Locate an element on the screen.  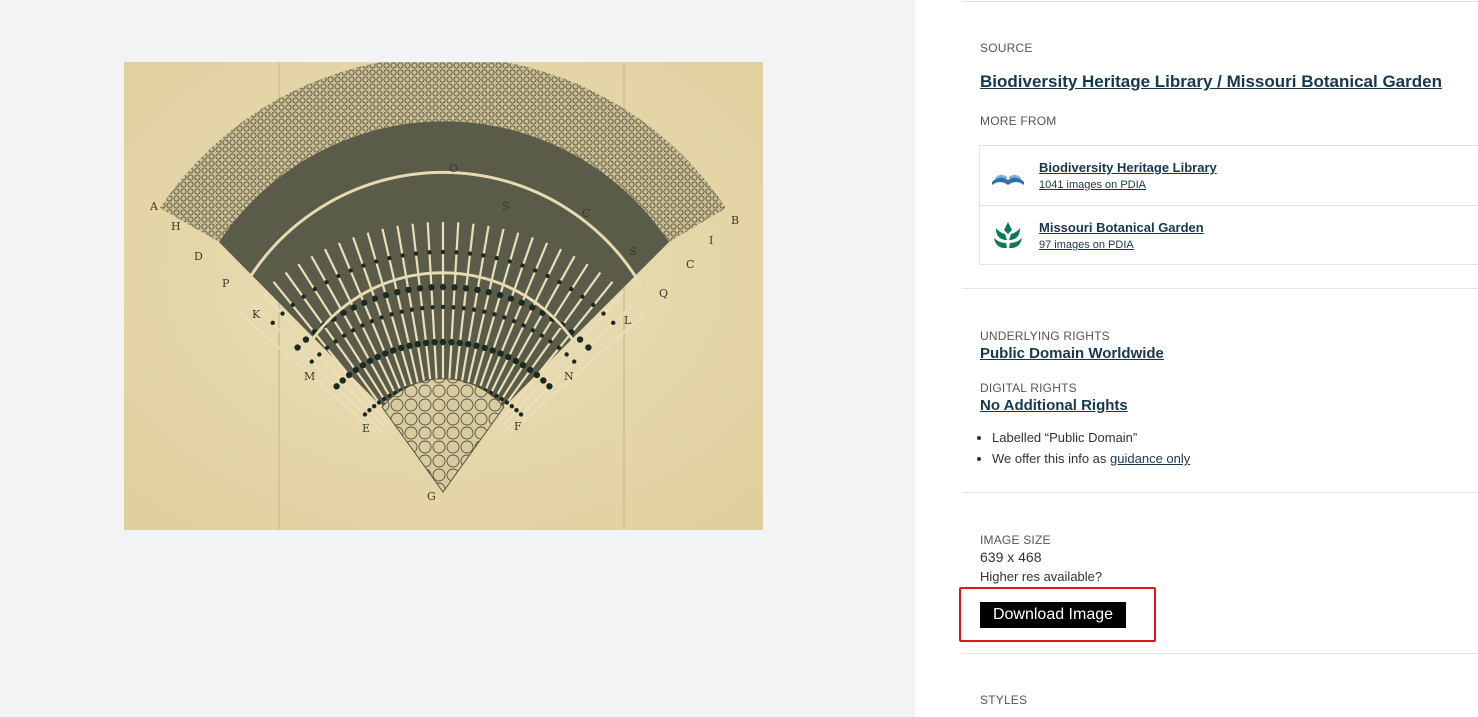
figure-letter: E is located at coordinates (366, 428).